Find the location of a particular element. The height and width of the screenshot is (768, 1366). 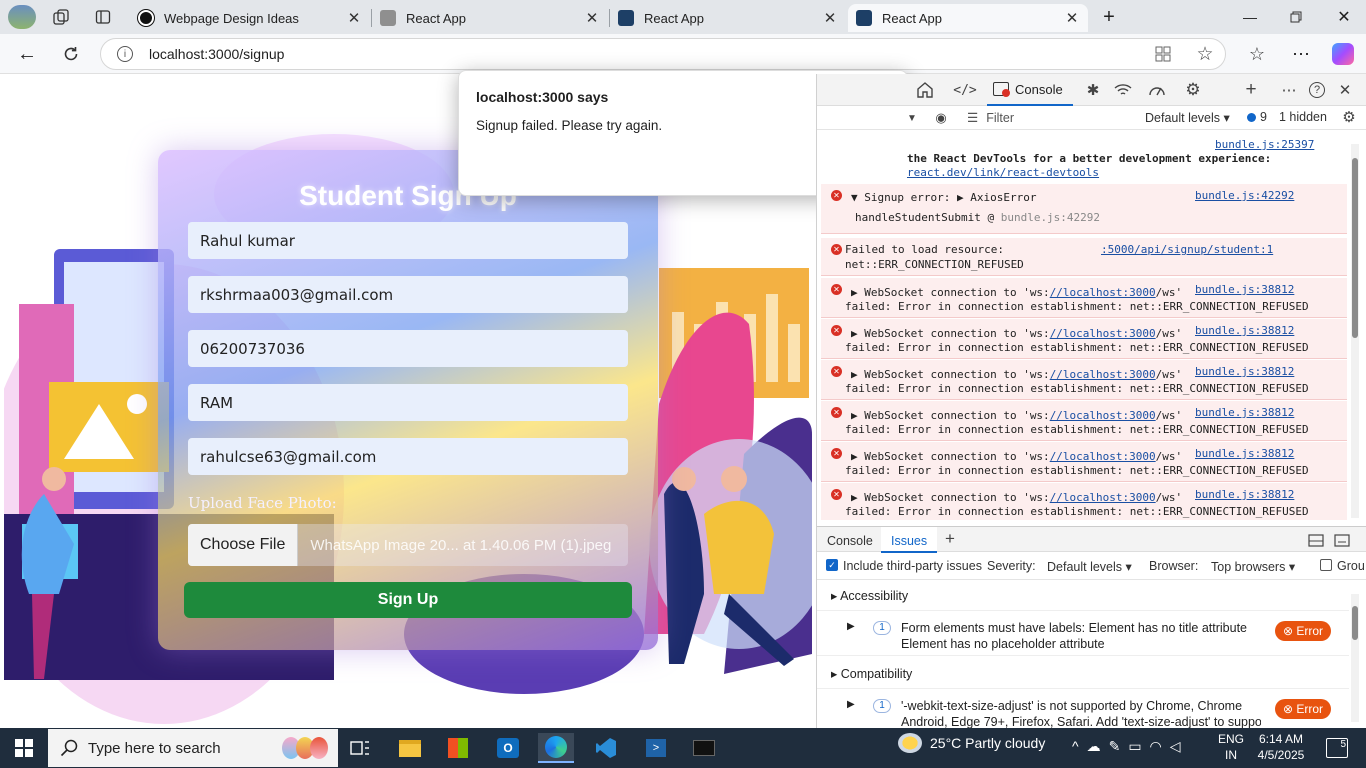

bug-icon: ✱ is located at coordinates (1093, 90).